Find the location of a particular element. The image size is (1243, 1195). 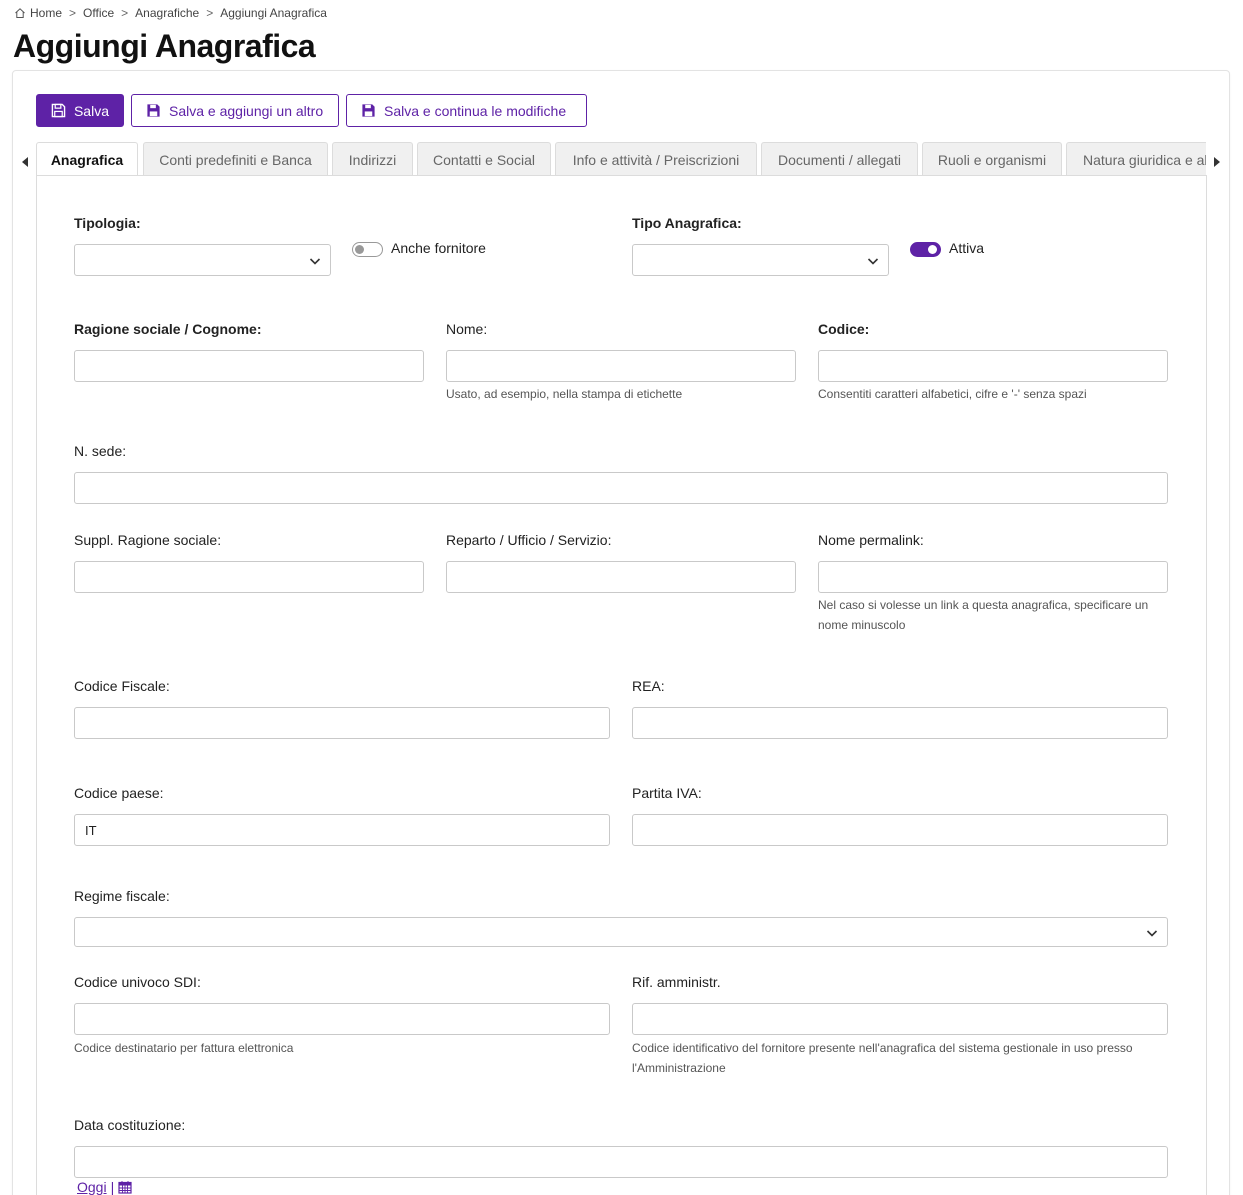

regime-fiscale-label: Regime fiscale: is located at coordinates (122, 896).